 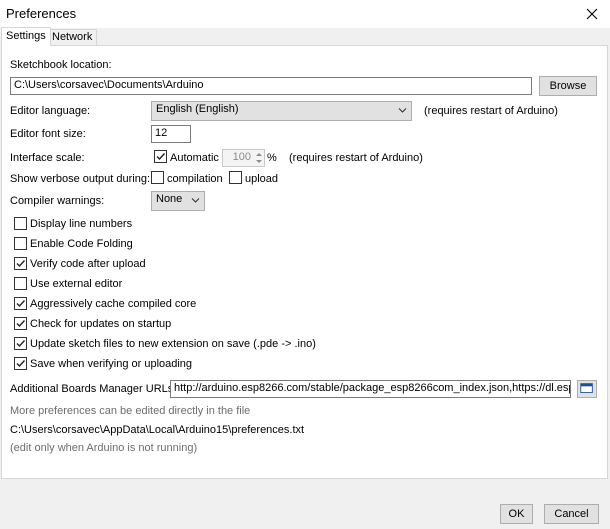 What do you see at coordinates (93, 389) in the screenshot?
I see `boards-urls-label: Additional Boards Manager URLs:` at bounding box center [93, 389].